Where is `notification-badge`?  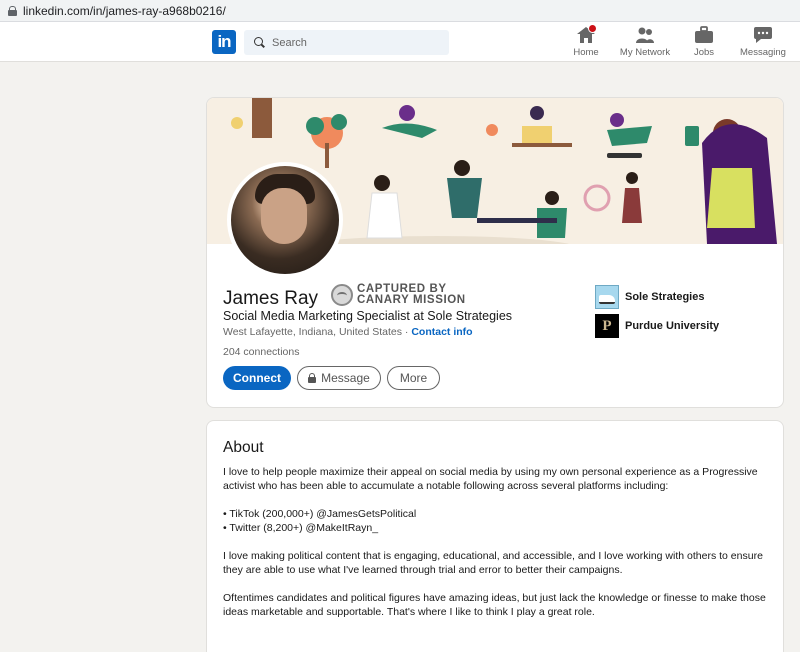
notification-badge is located at coordinates (592, 28).